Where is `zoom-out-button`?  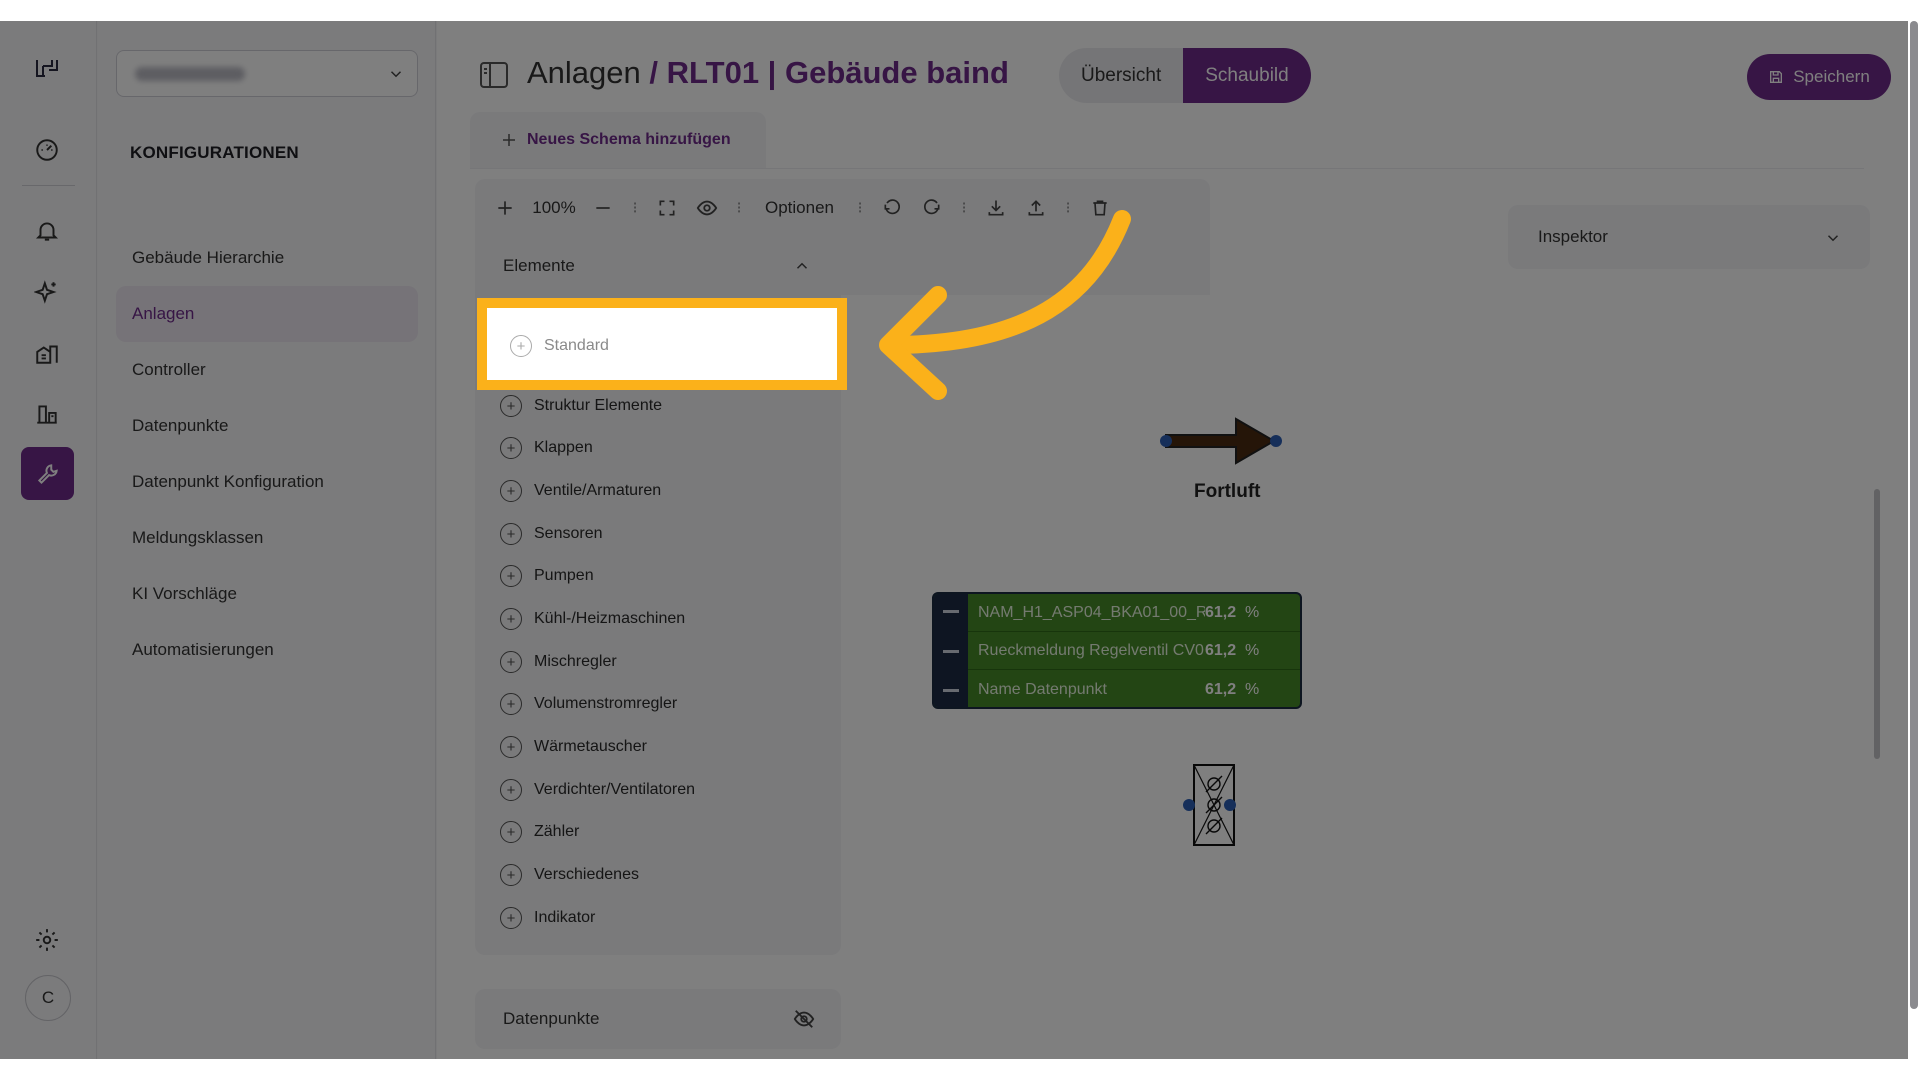 zoom-out-button is located at coordinates (603, 208).